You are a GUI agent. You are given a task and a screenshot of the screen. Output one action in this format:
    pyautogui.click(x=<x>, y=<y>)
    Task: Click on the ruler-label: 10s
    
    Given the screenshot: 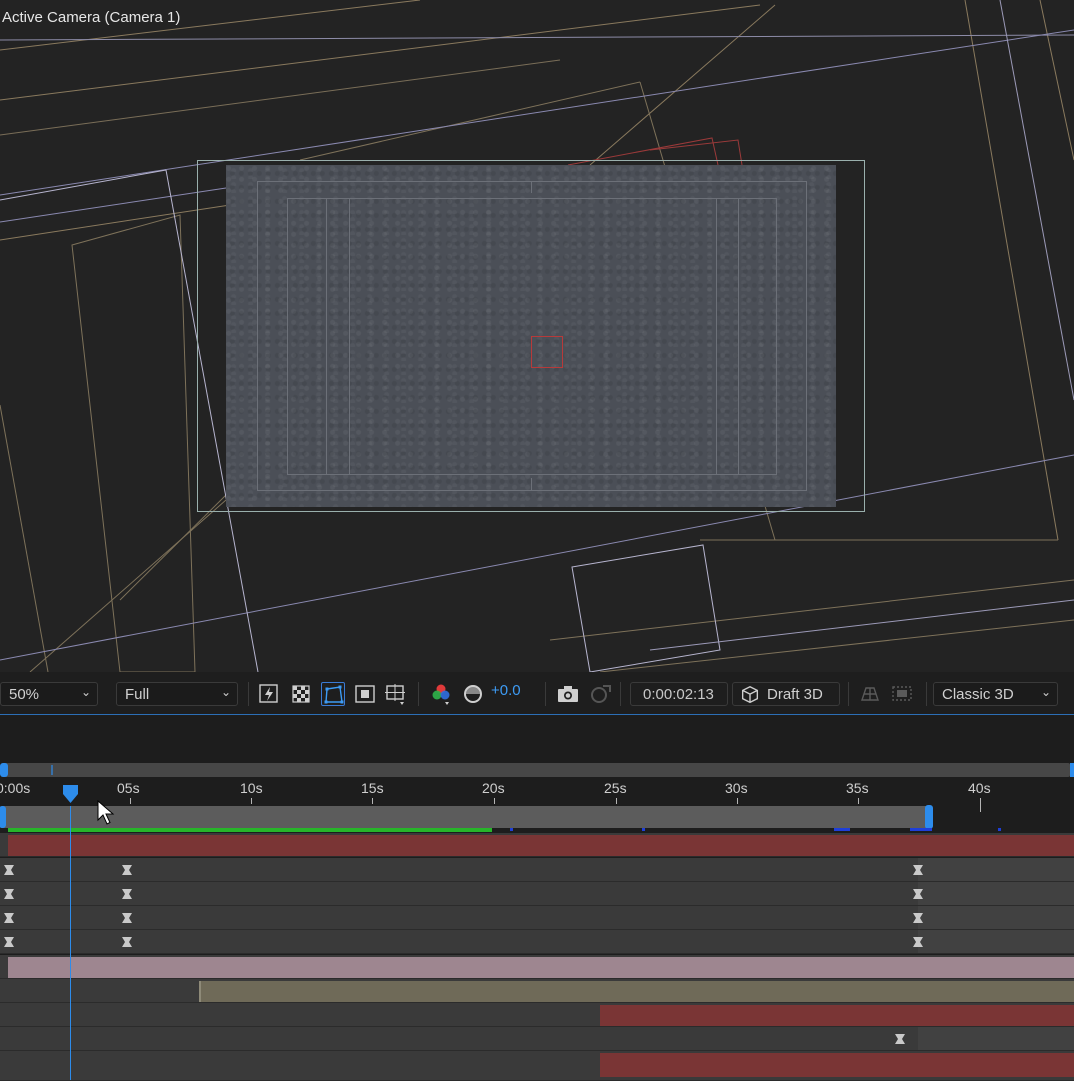 What is the action you would take?
    pyautogui.click(x=251, y=788)
    